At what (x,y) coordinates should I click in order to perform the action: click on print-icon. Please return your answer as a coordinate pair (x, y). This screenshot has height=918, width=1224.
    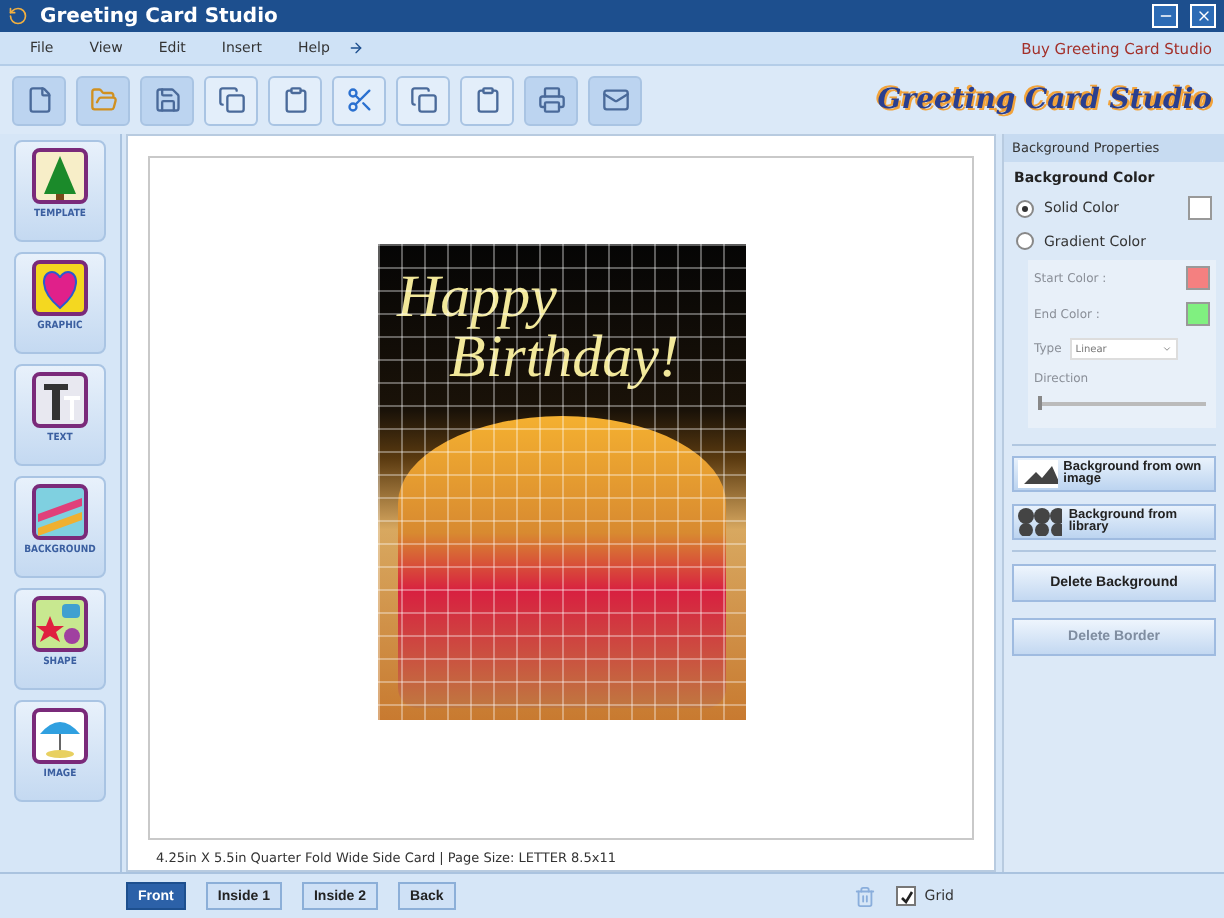
    Looking at the image, I should click on (551, 100).